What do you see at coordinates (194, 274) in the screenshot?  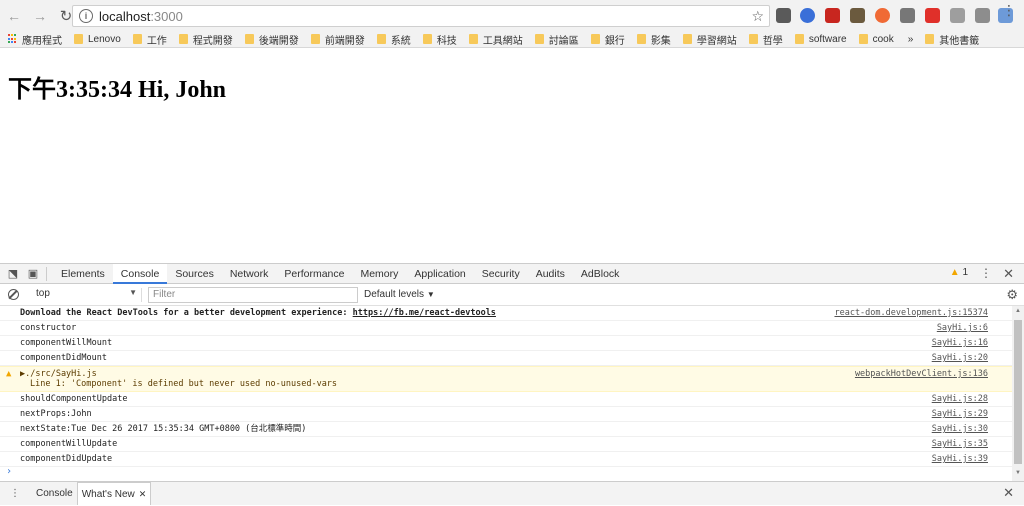 I see `tab-sources: Sources` at bounding box center [194, 274].